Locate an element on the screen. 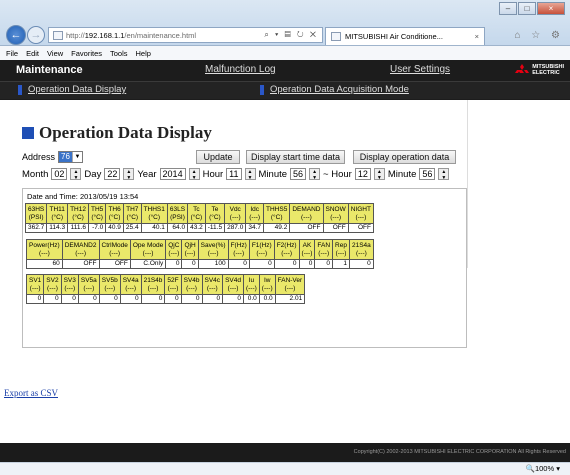 This screenshot has width=570, height=475. table-header-cell: FAN (---) is located at coordinates (324, 249).